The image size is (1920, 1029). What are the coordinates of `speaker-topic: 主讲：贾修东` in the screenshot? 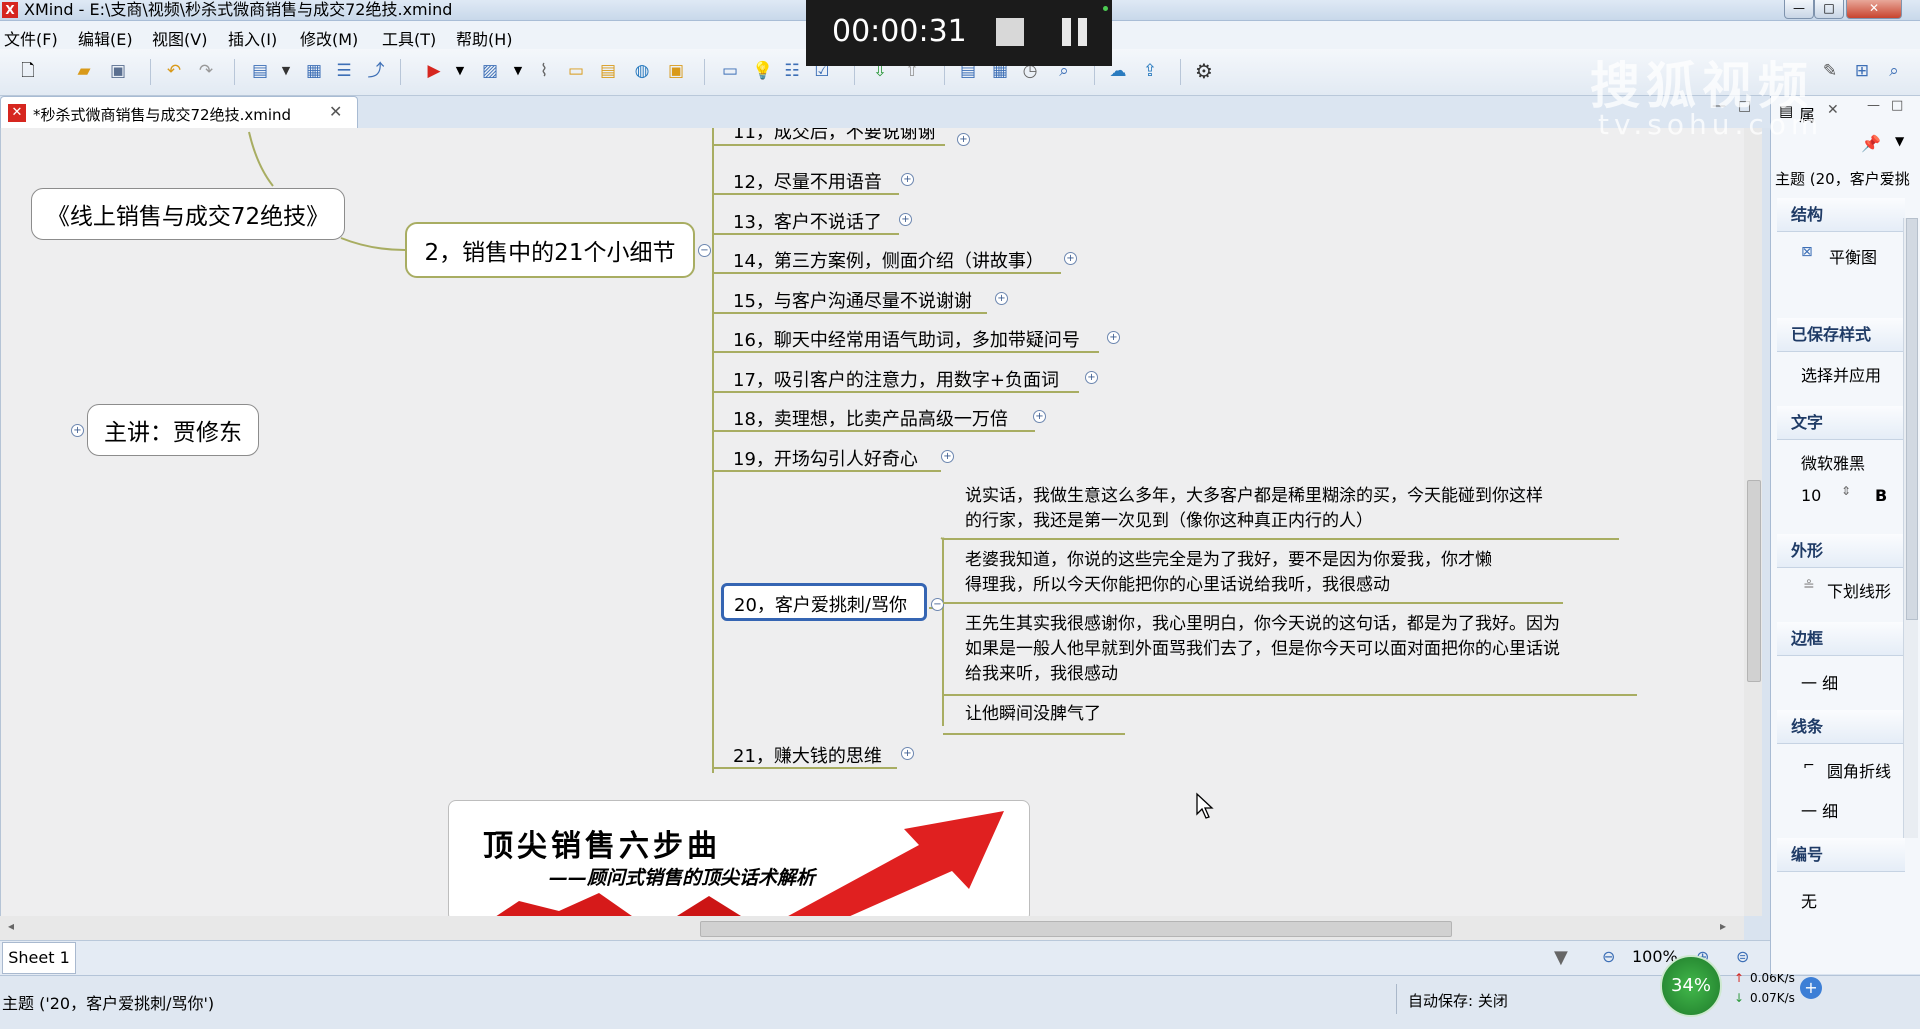 It's located at (173, 430).